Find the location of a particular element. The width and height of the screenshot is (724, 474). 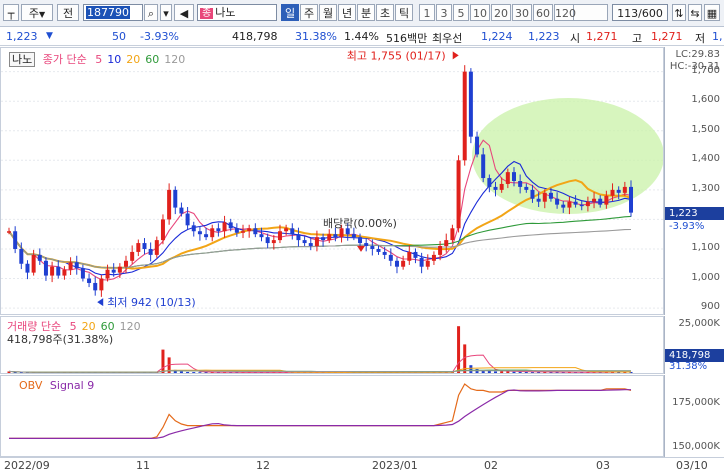

settings-icon: ▦ is located at coordinates (712, 12).